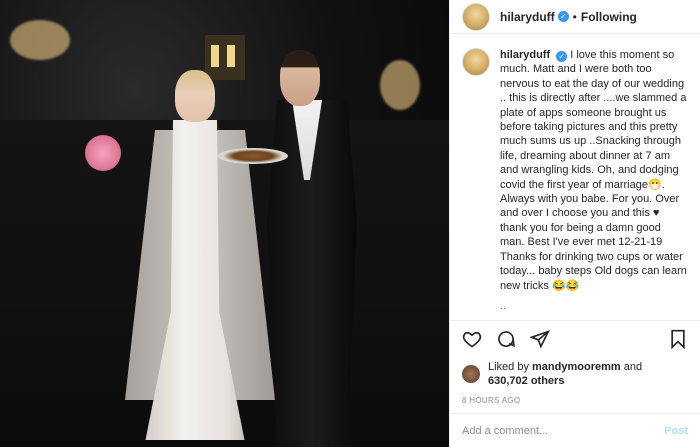 The width and height of the screenshot is (700, 447). I want to click on bookmark-icon, so click(678, 339).